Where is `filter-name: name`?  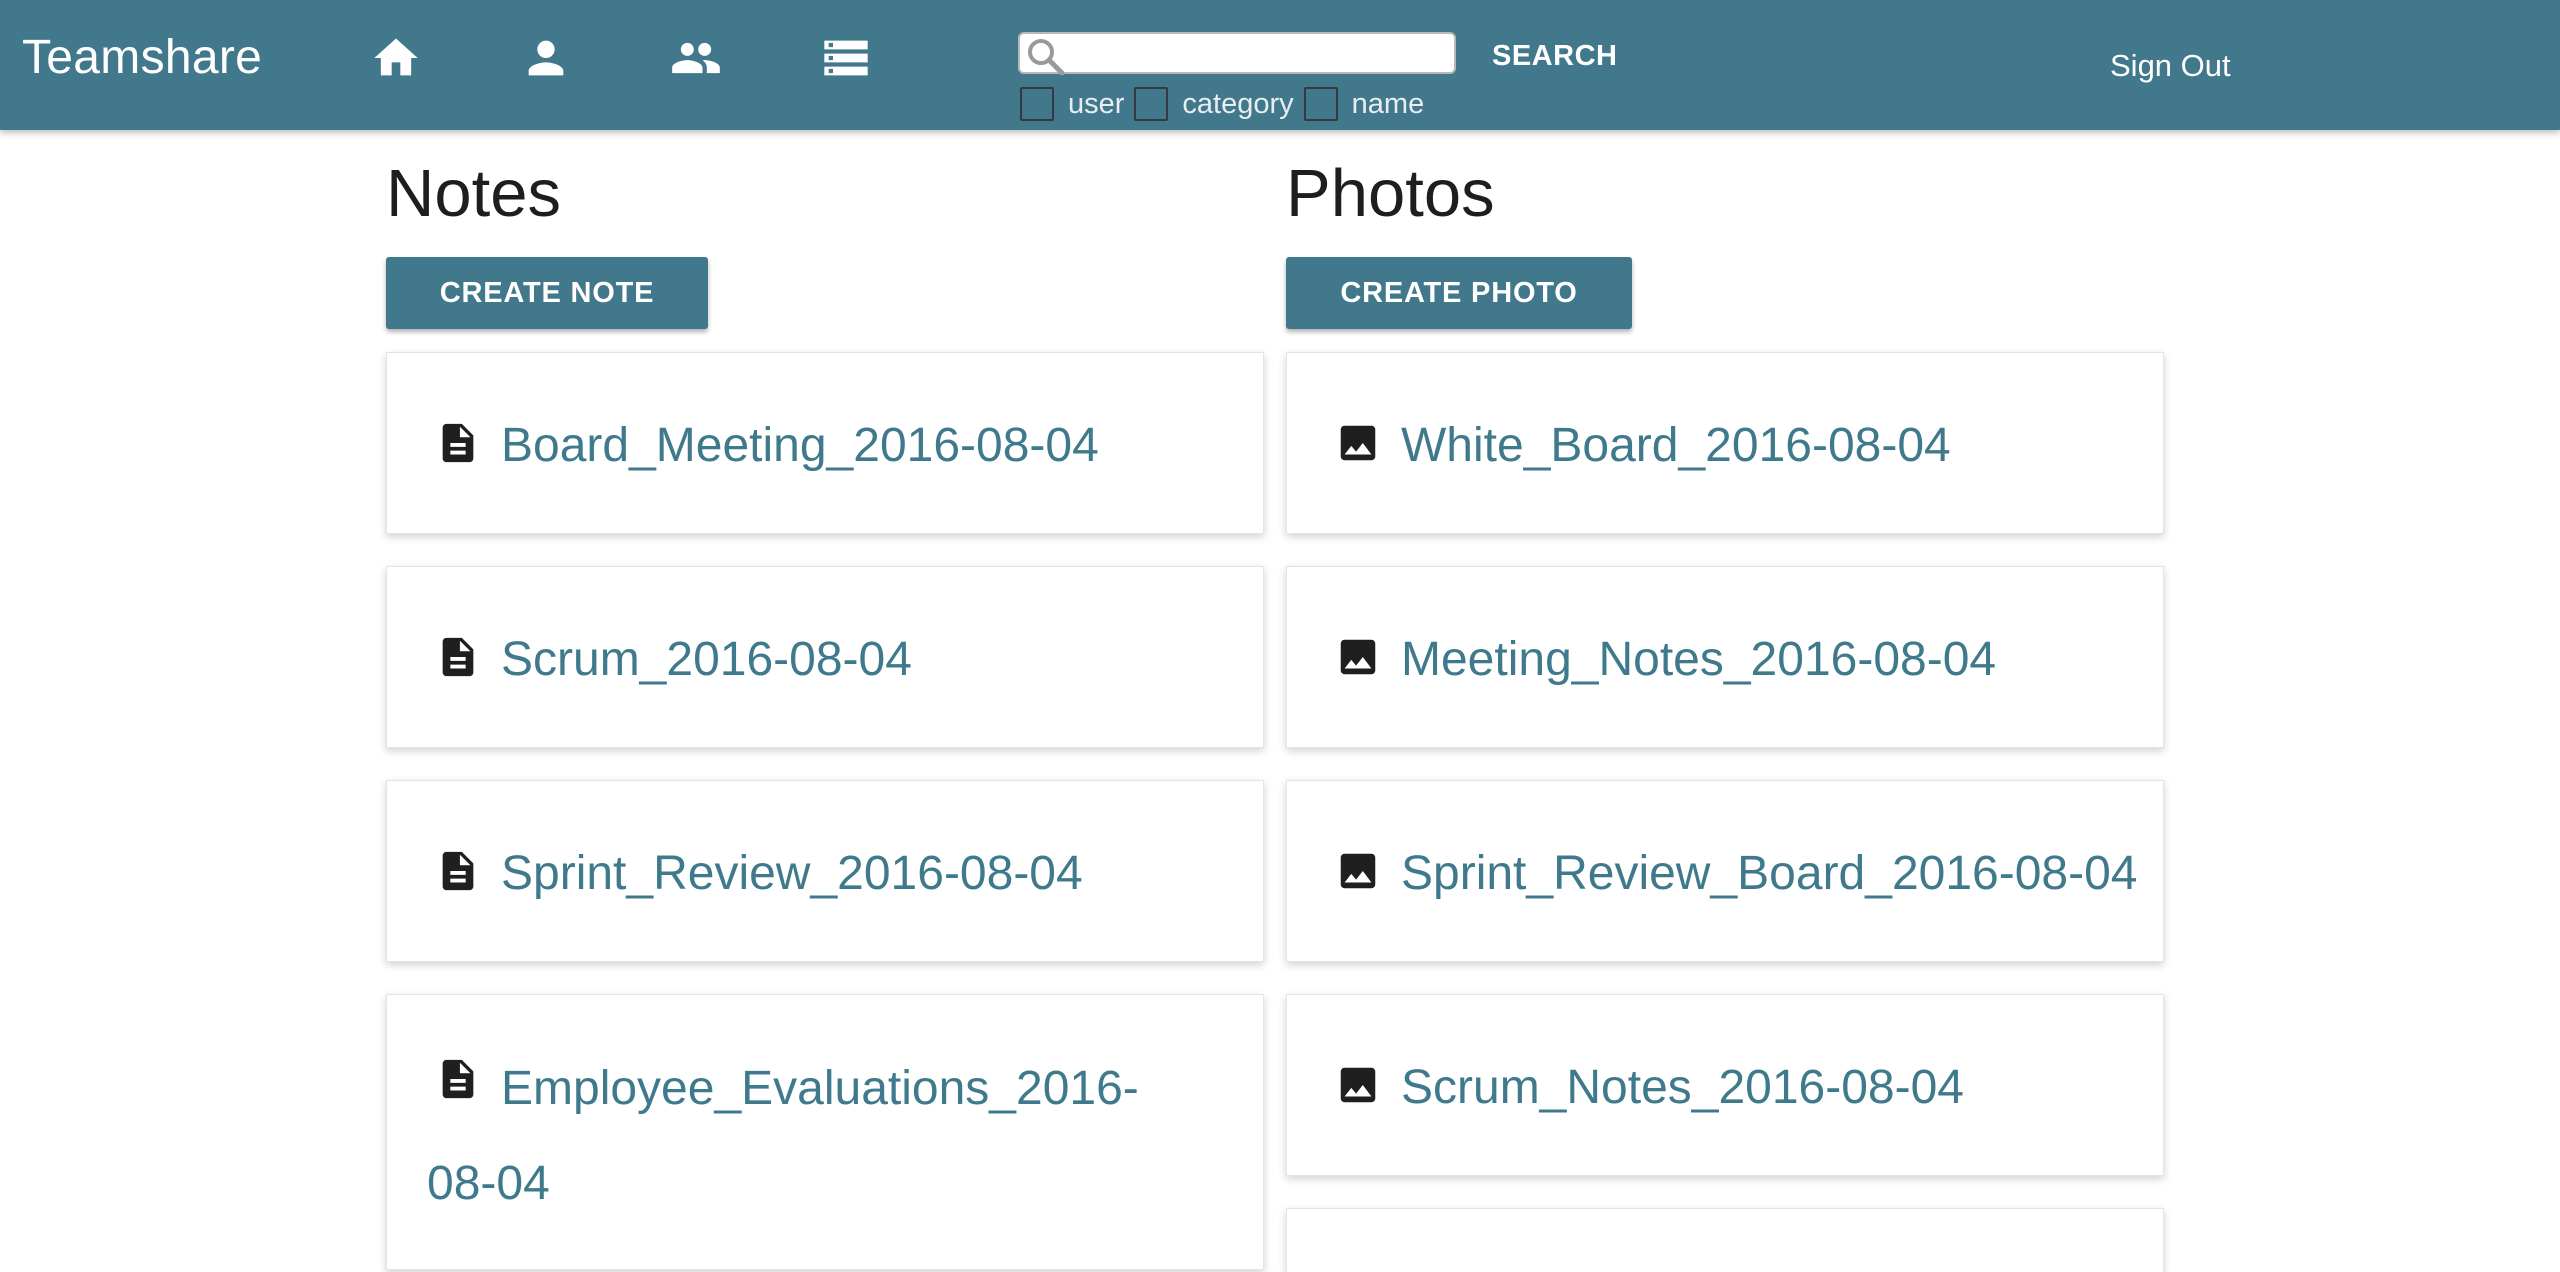
filter-name: name is located at coordinates (1364, 104).